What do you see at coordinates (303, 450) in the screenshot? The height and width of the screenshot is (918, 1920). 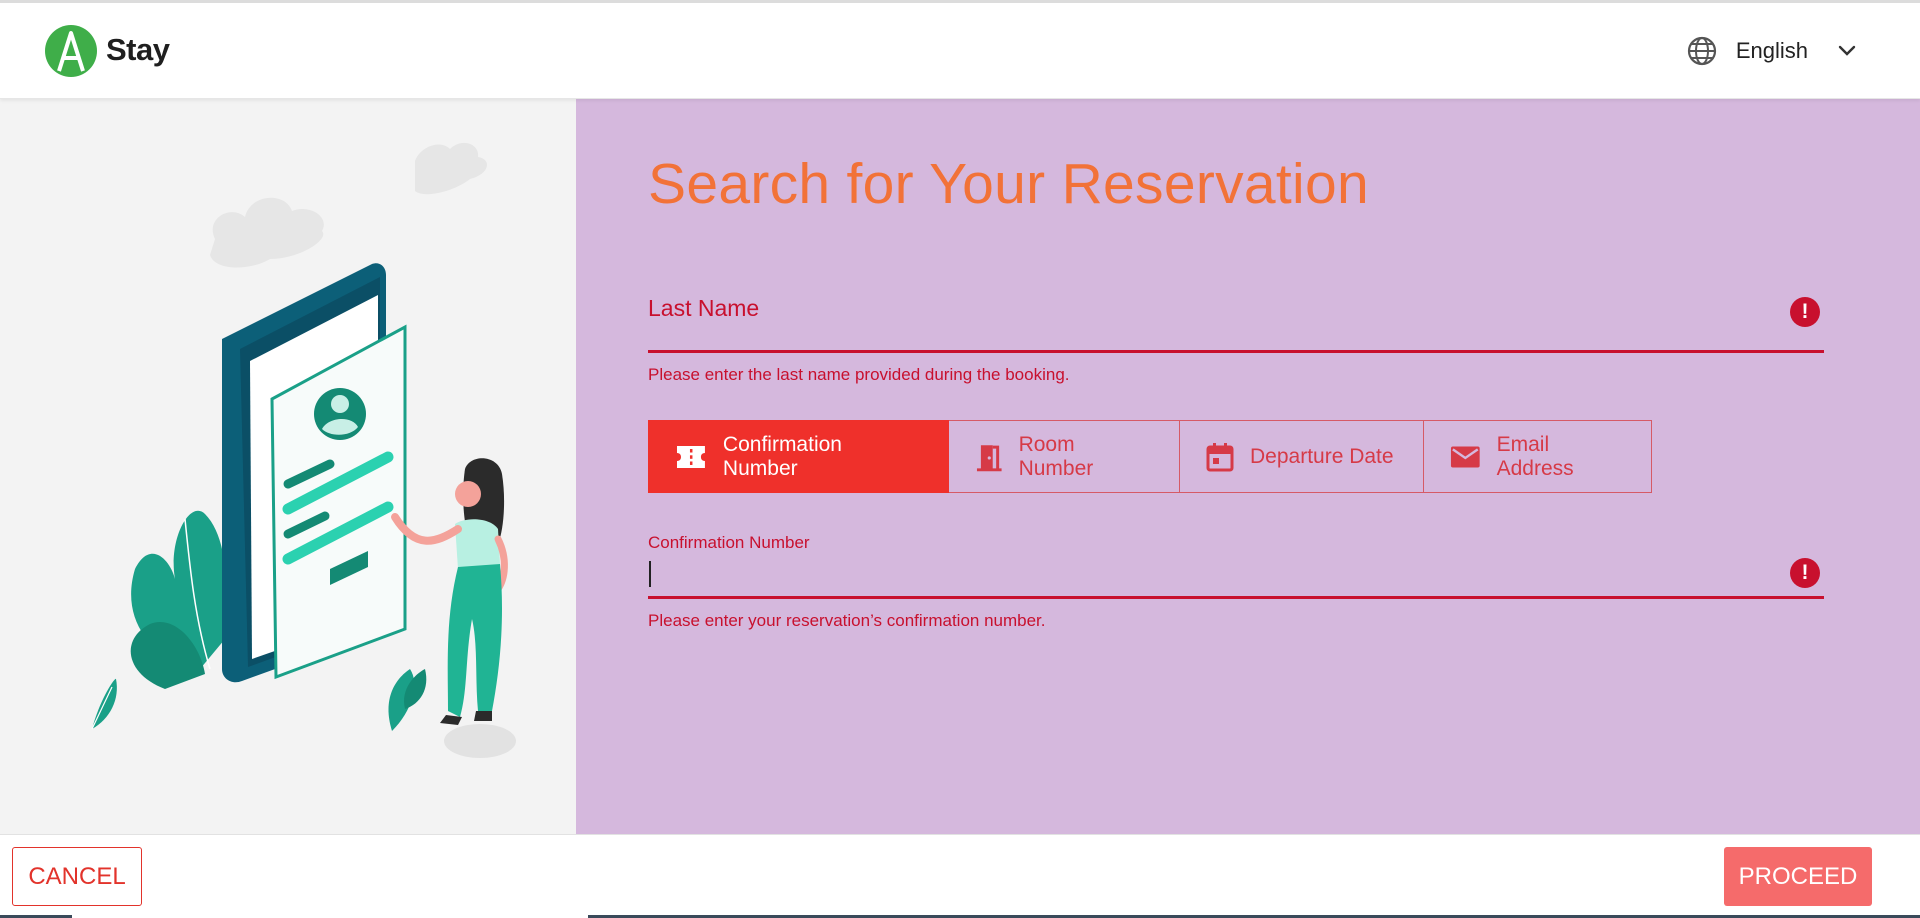 I see `phone-person-illustration` at bounding box center [303, 450].